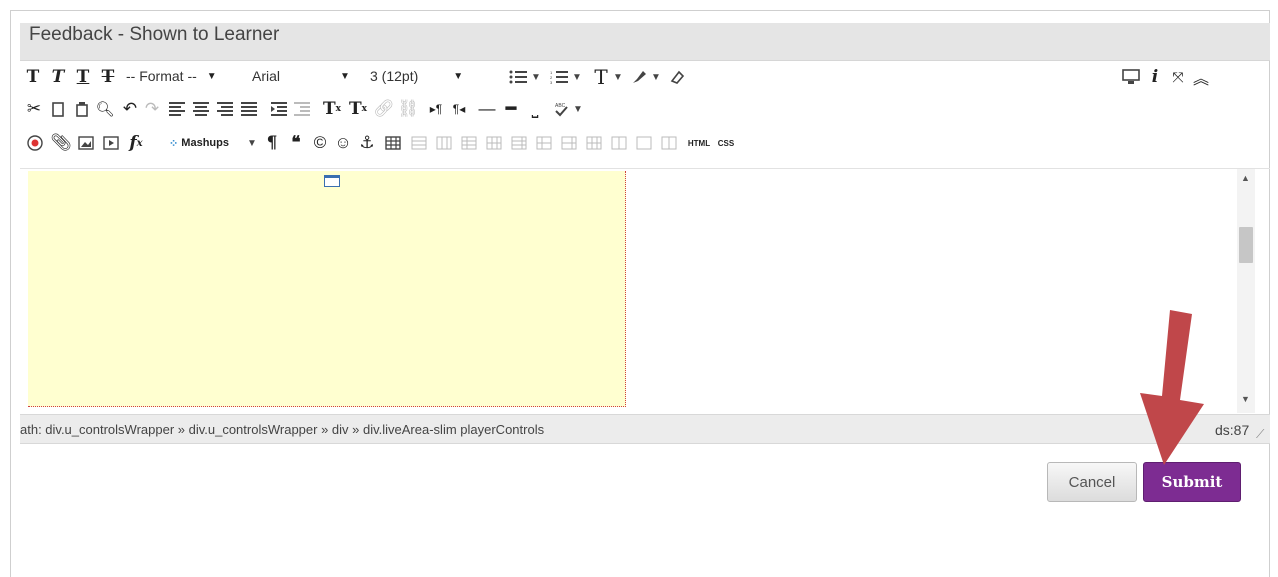 Image resolution: width=1278 pixels, height=577 pixels. I want to click on numbered-list-icon: 123, so click(559, 77).